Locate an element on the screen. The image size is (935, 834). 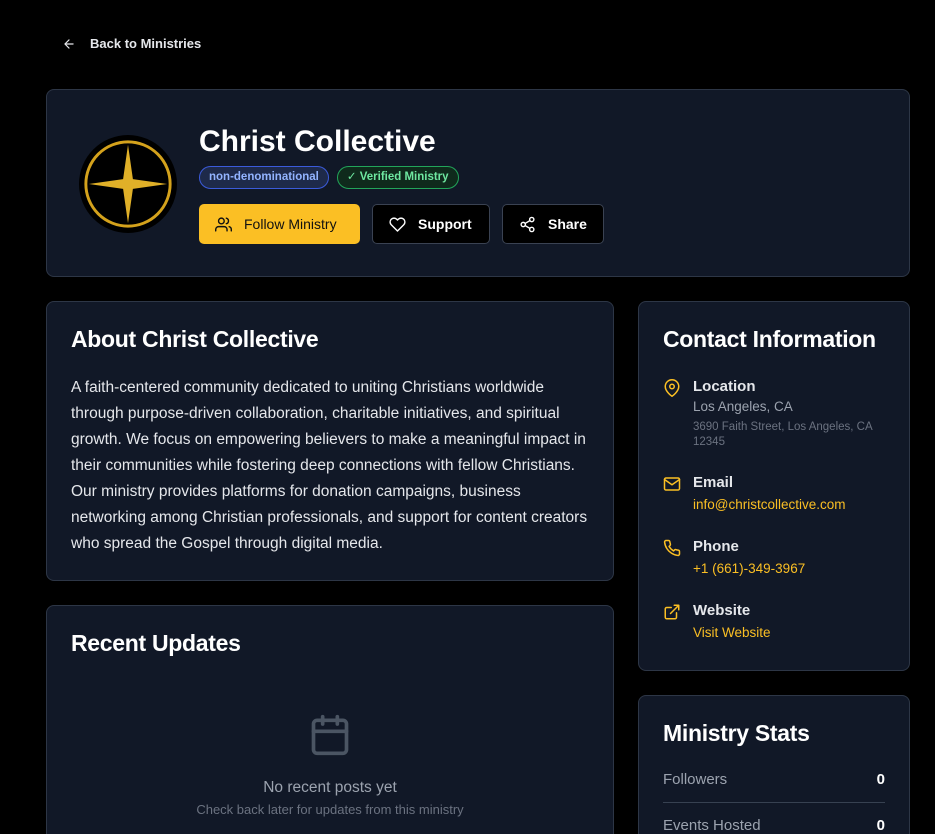
contact-website: Website Visit Website is located at coordinates (717, 621).